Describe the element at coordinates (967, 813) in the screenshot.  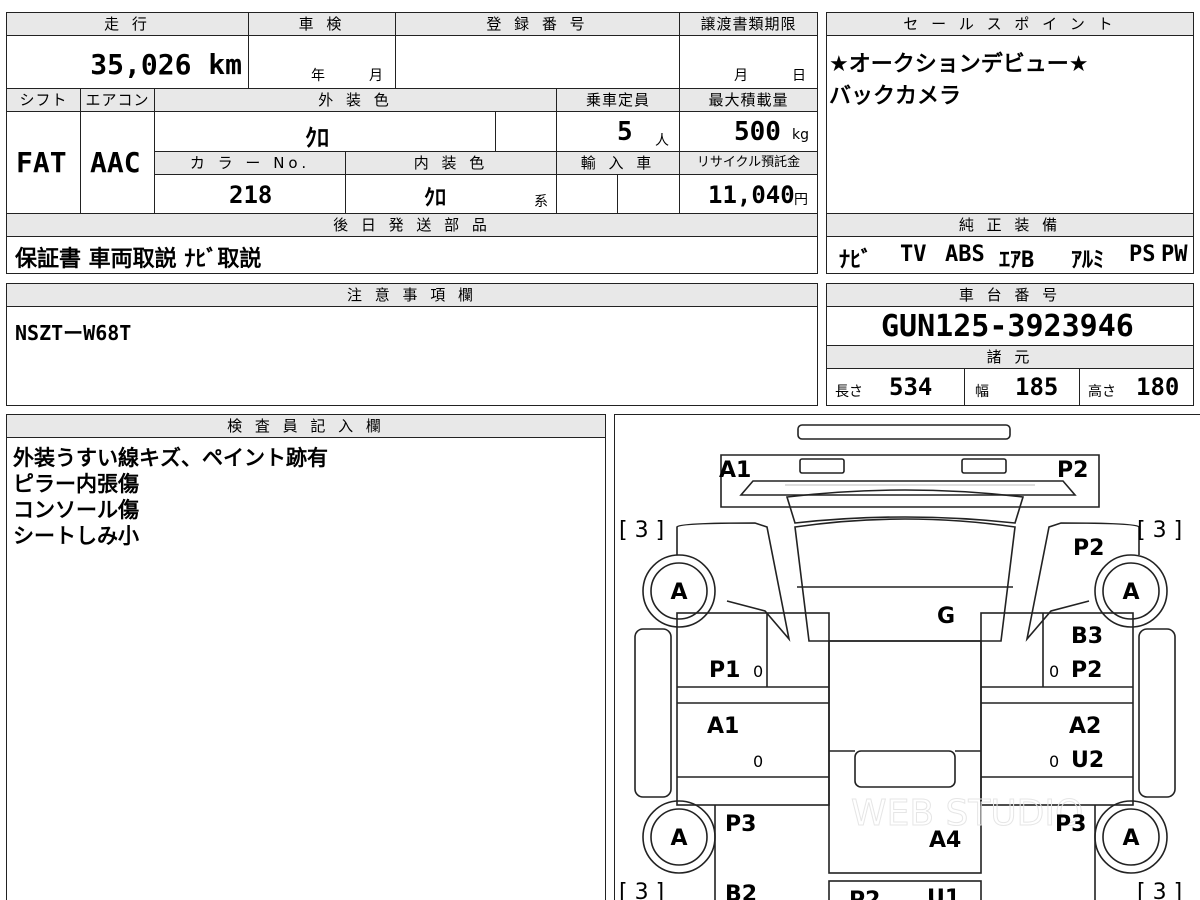
I see `watermark-text: WEB STUDIO` at that location.